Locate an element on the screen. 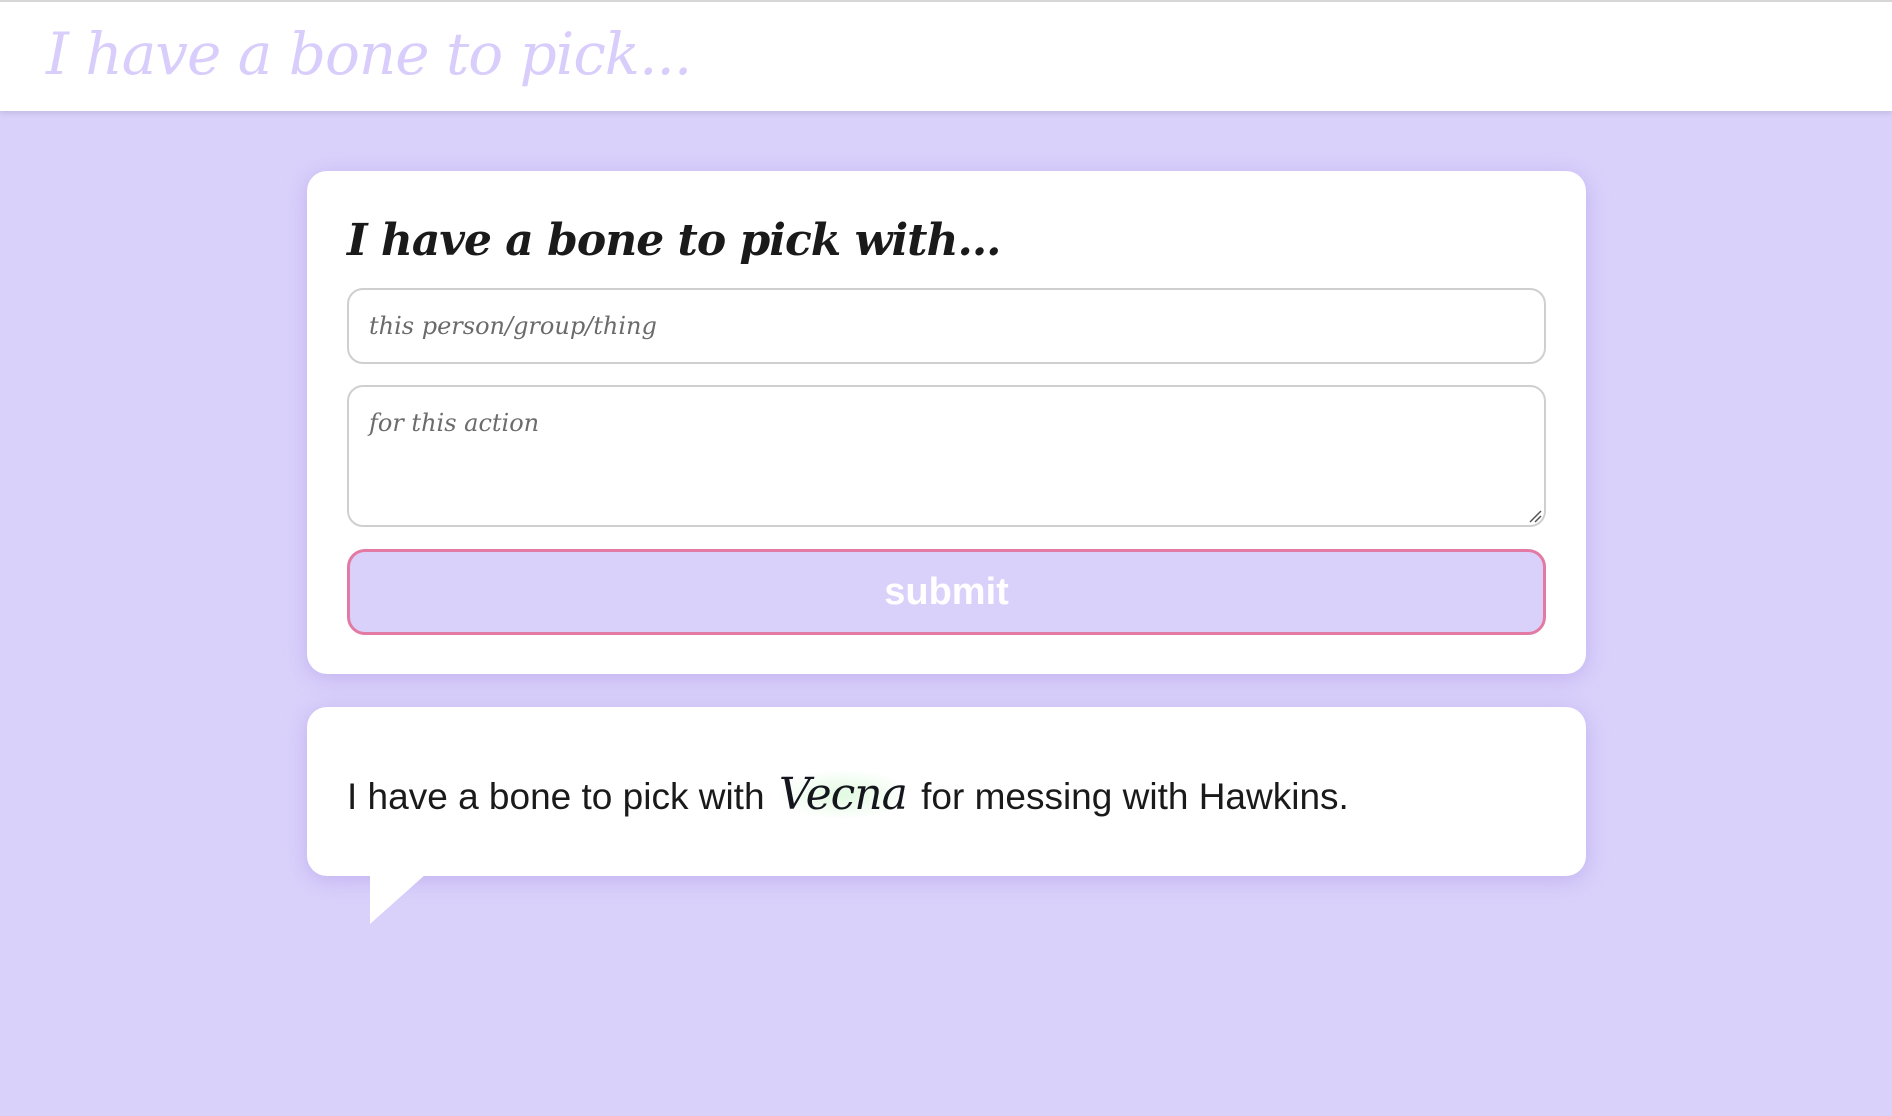 This screenshot has width=1892, height=1116. result-prefix: I have a bone to pick with is located at coordinates (556, 796).